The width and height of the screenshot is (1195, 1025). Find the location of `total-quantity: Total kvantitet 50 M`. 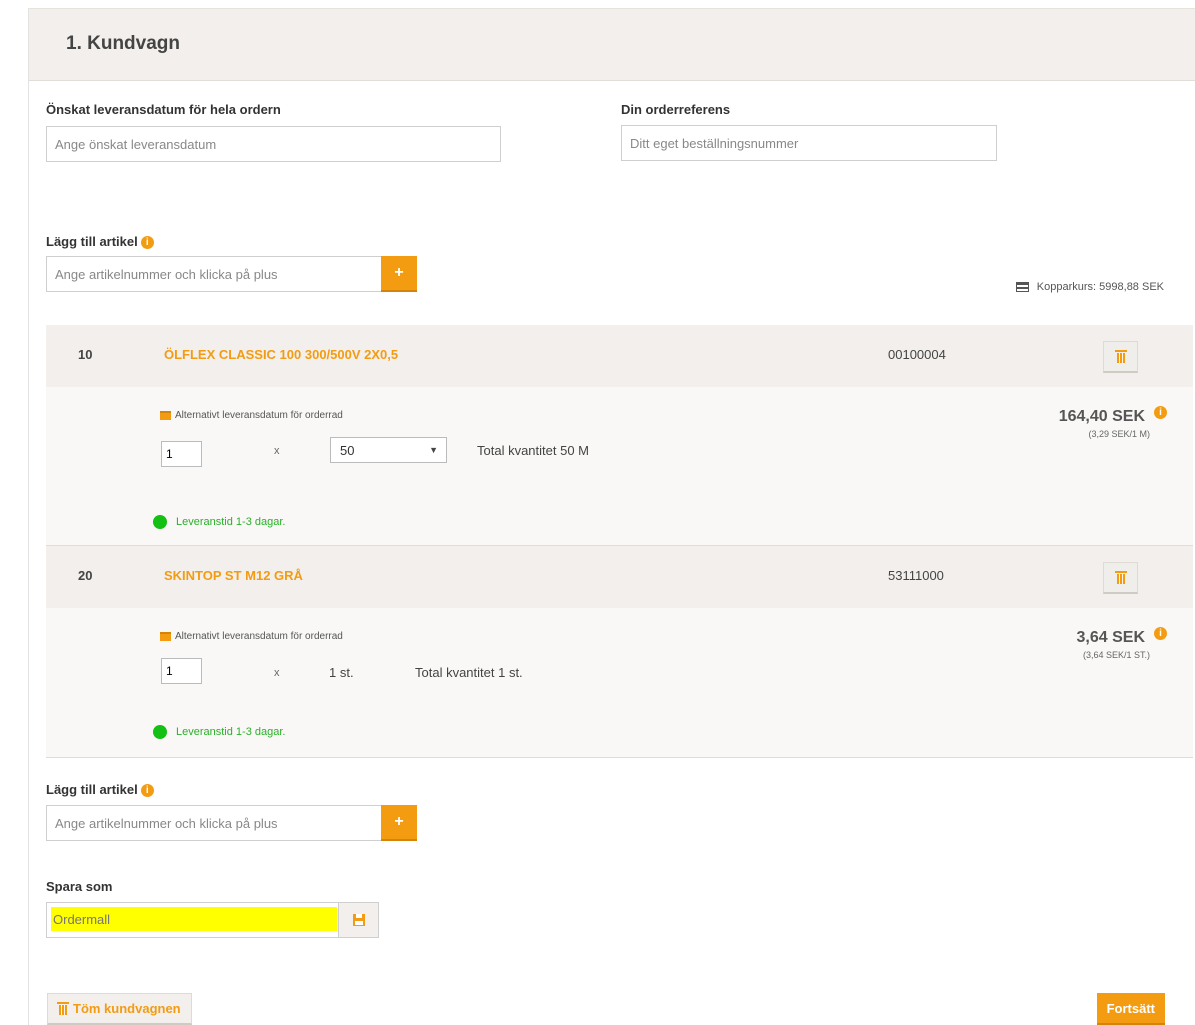

total-quantity: Total kvantitet 50 M is located at coordinates (533, 450).